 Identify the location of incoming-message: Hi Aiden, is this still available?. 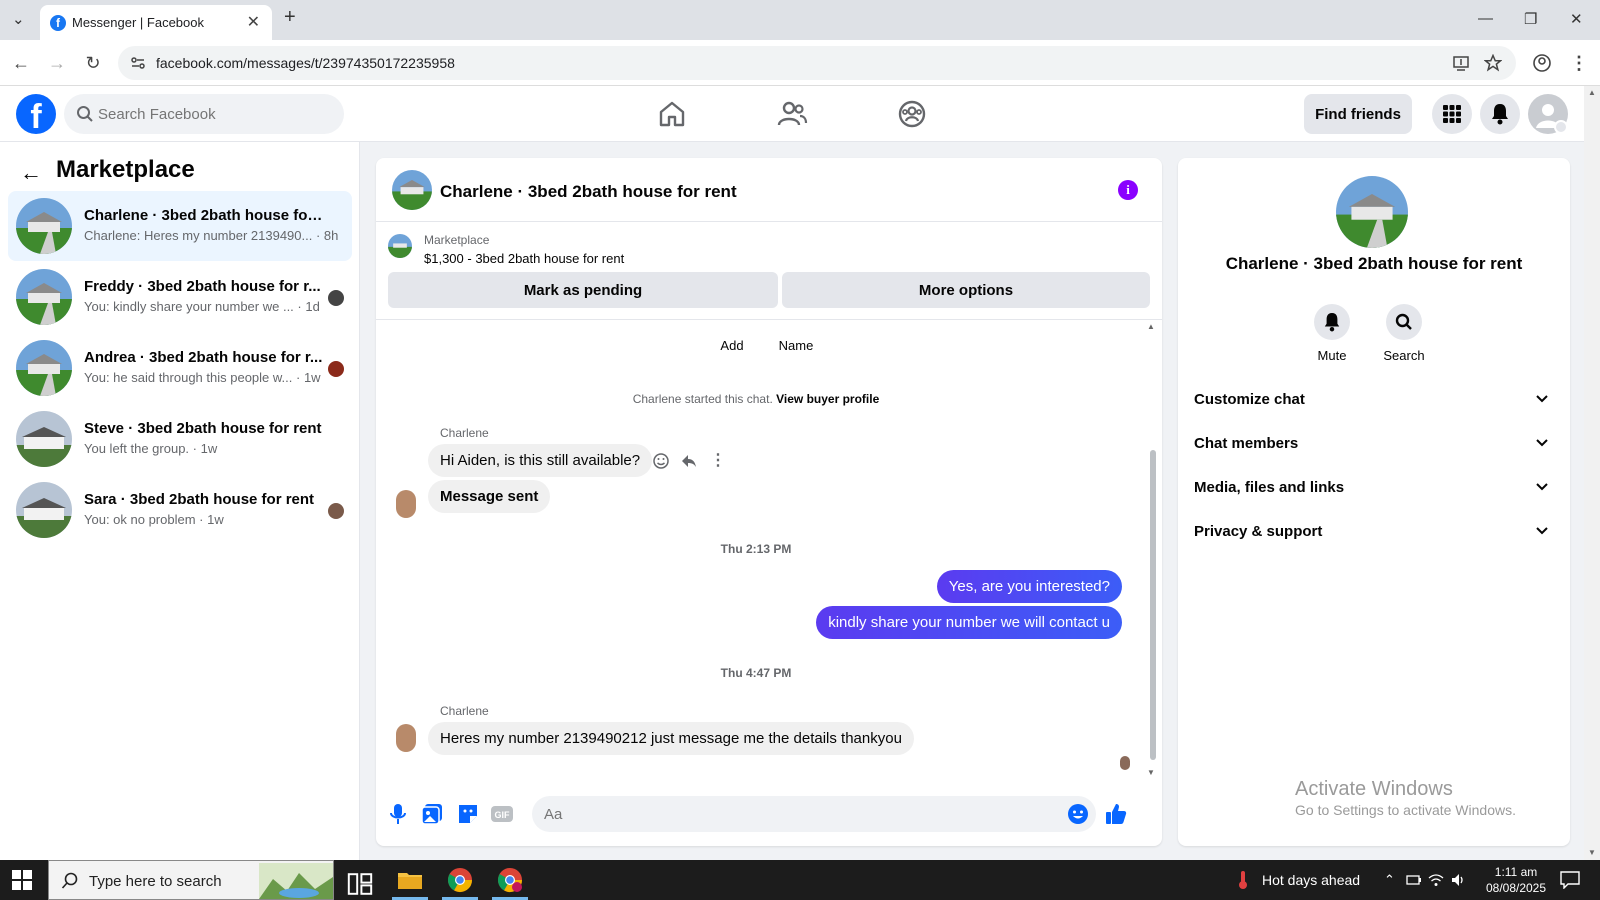
(540, 460).